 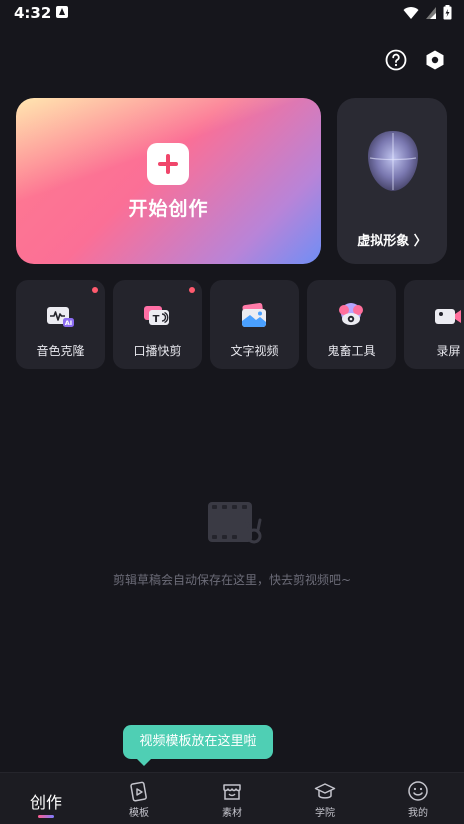 I want to click on empty-drafts-text: 剪辑草稿会自动保存在这里，快去剪视频吧~, so click(x=232, y=580).